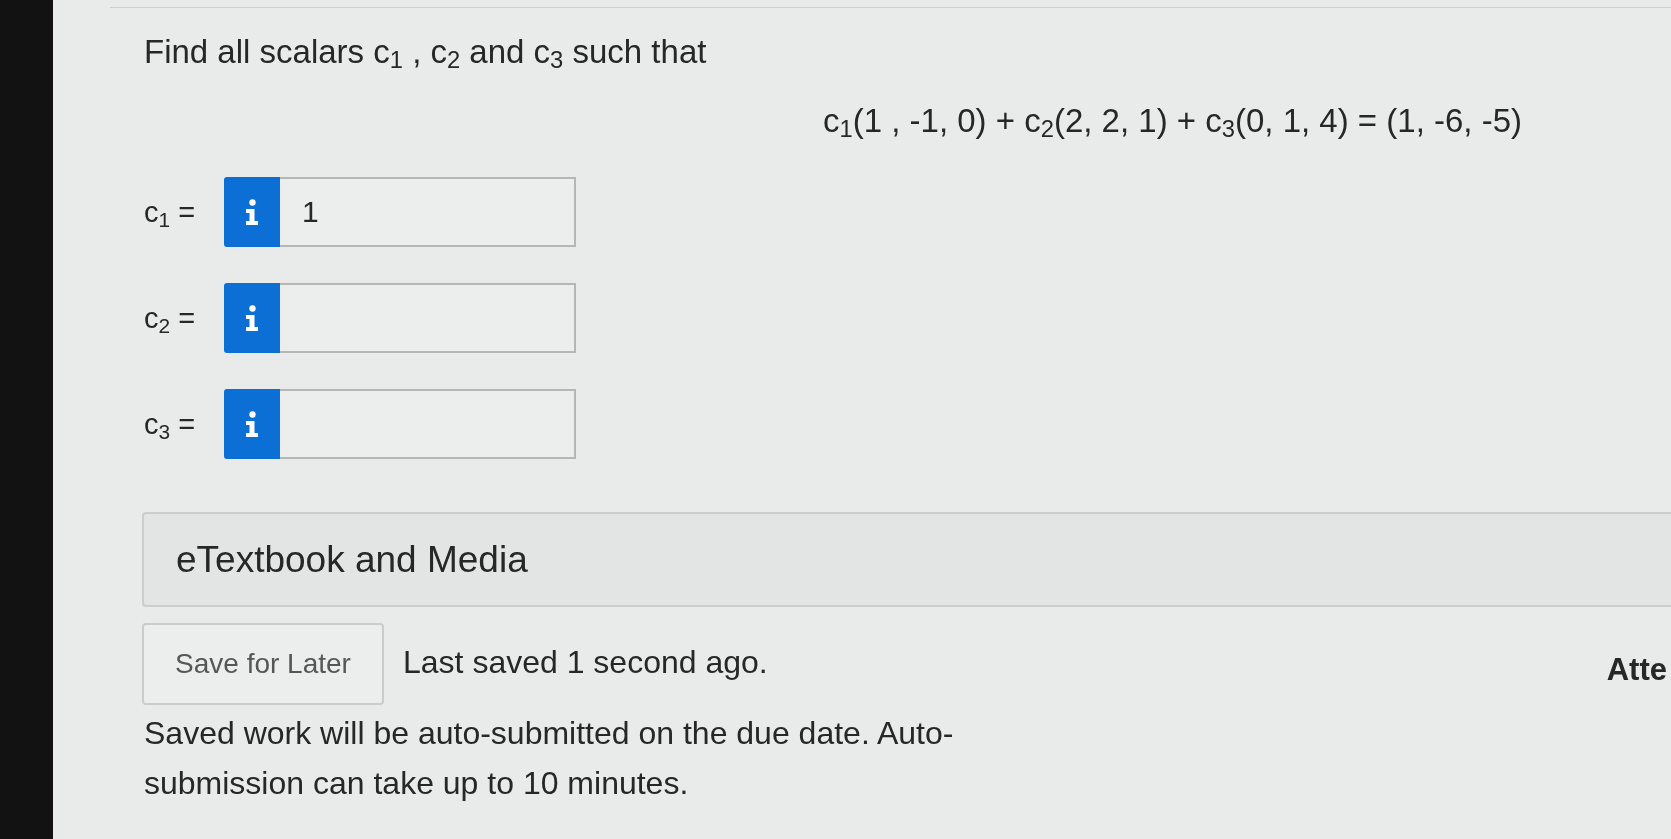  Describe the element at coordinates (428, 212) in the screenshot. I see `answer-field: 1` at that location.